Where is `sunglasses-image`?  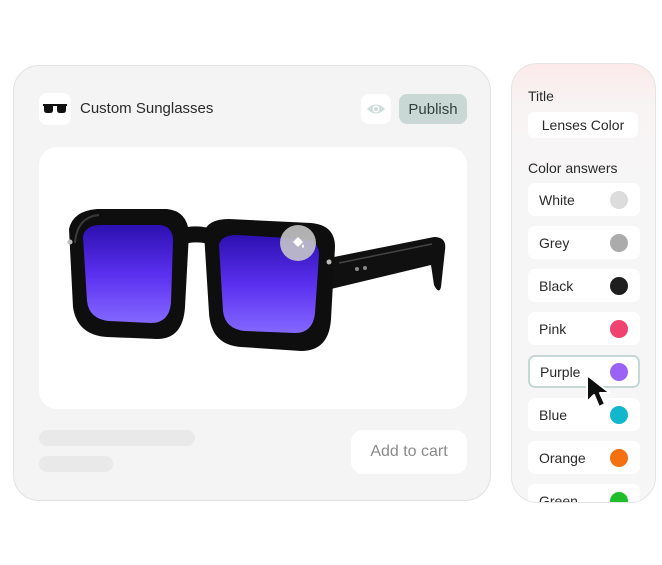
sunglasses-image is located at coordinates (256, 280).